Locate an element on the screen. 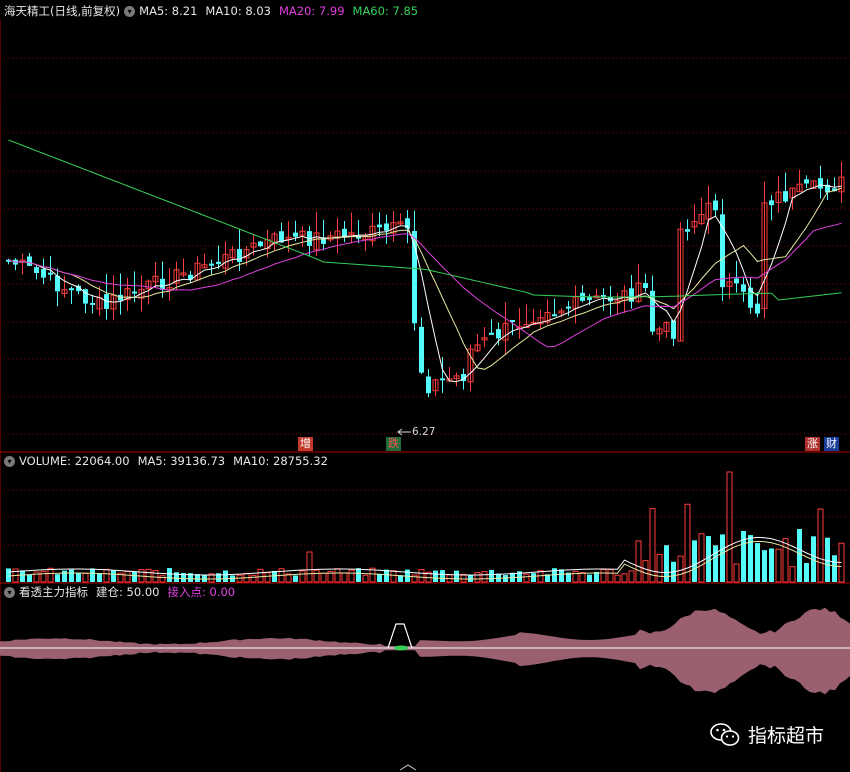 The image size is (850, 772). vol-ma5-value: 39136.73 is located at coordinates (198, 461).